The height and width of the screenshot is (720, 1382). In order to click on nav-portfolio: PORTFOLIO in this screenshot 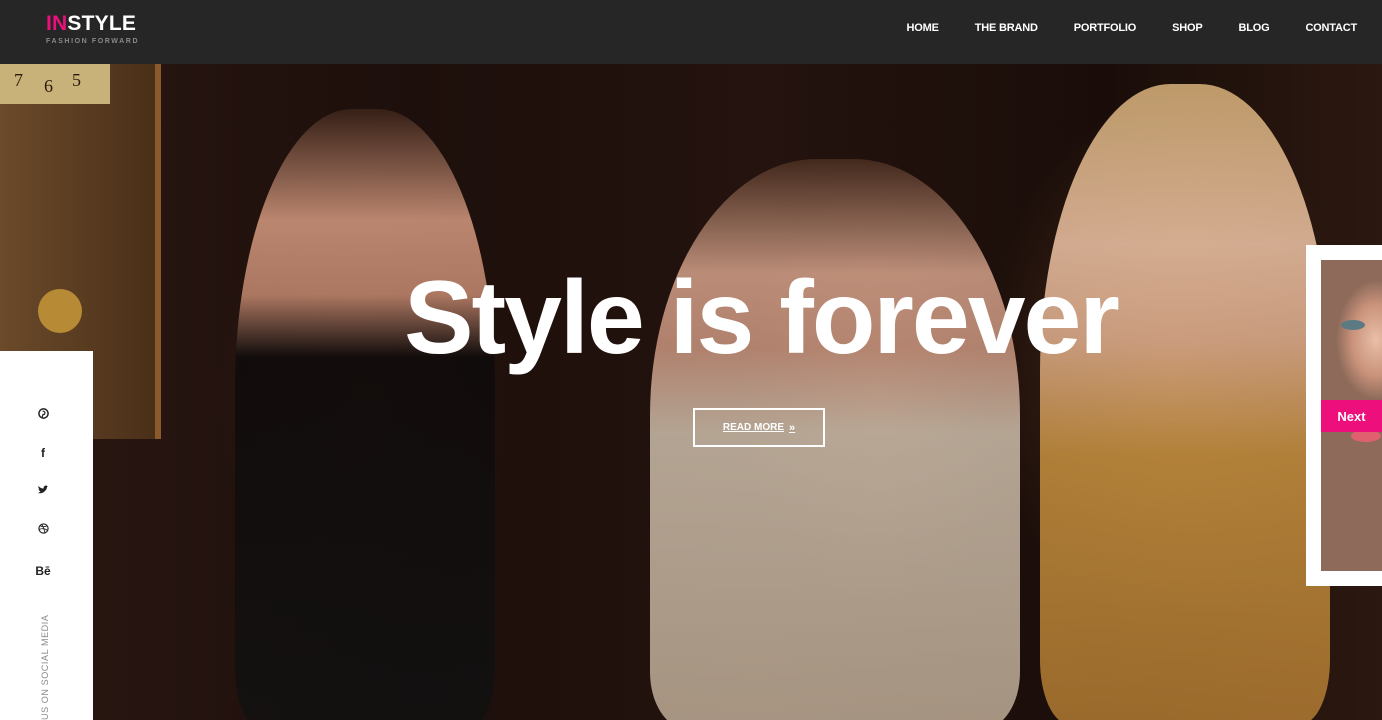, I will do `click(1105, 28)`.